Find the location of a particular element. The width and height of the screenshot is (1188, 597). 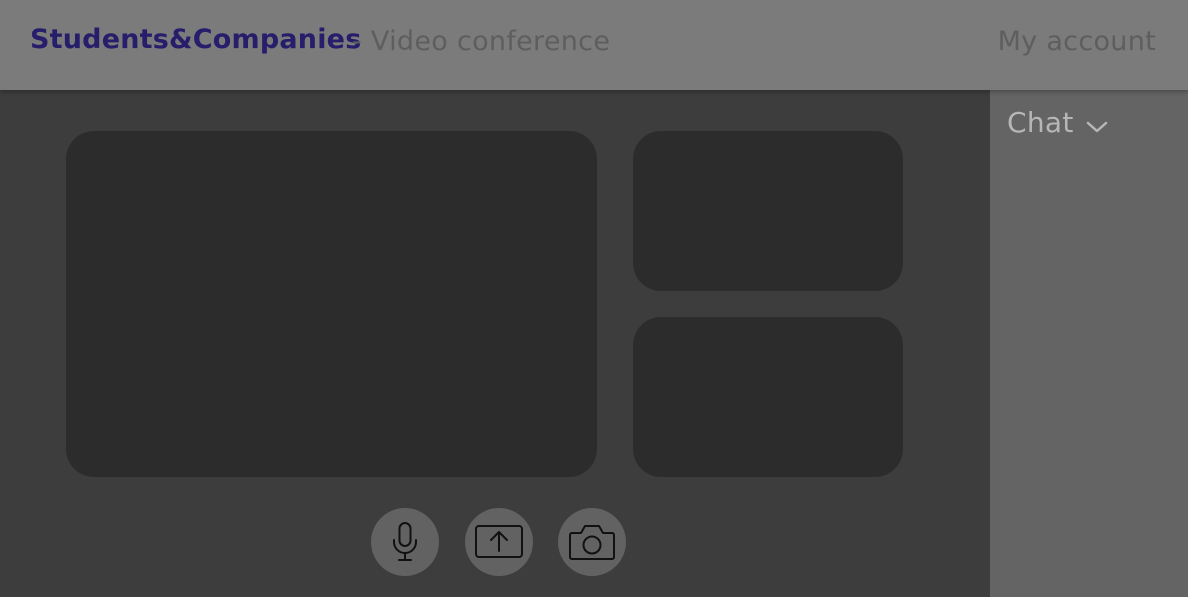

call-controls is located at coordinates (495, 542).